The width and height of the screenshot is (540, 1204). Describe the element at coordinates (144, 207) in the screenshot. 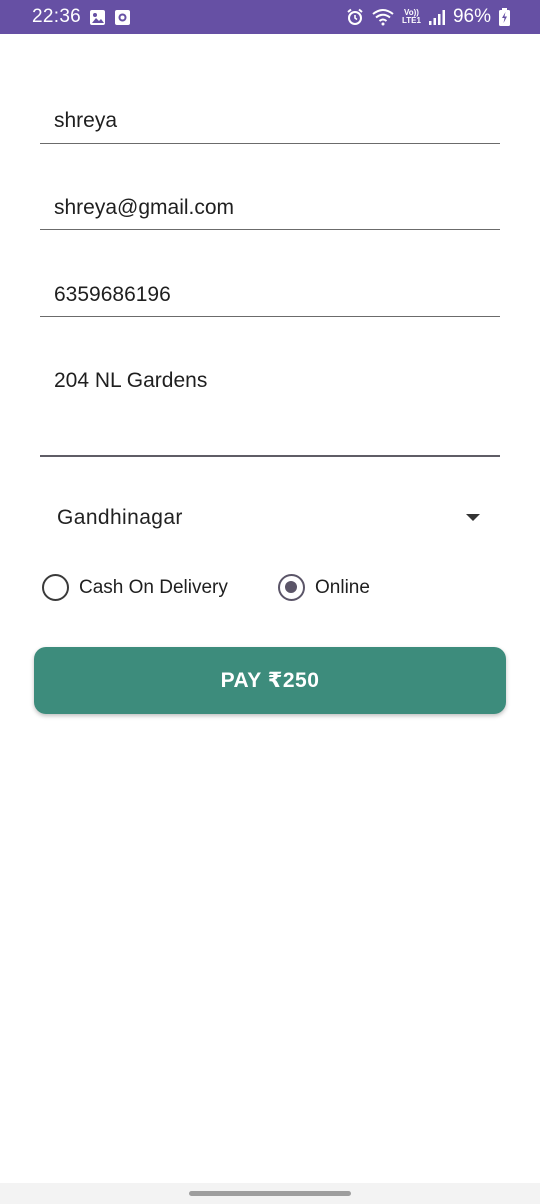

I see `email-value: shreya@gmail.com` at that location.